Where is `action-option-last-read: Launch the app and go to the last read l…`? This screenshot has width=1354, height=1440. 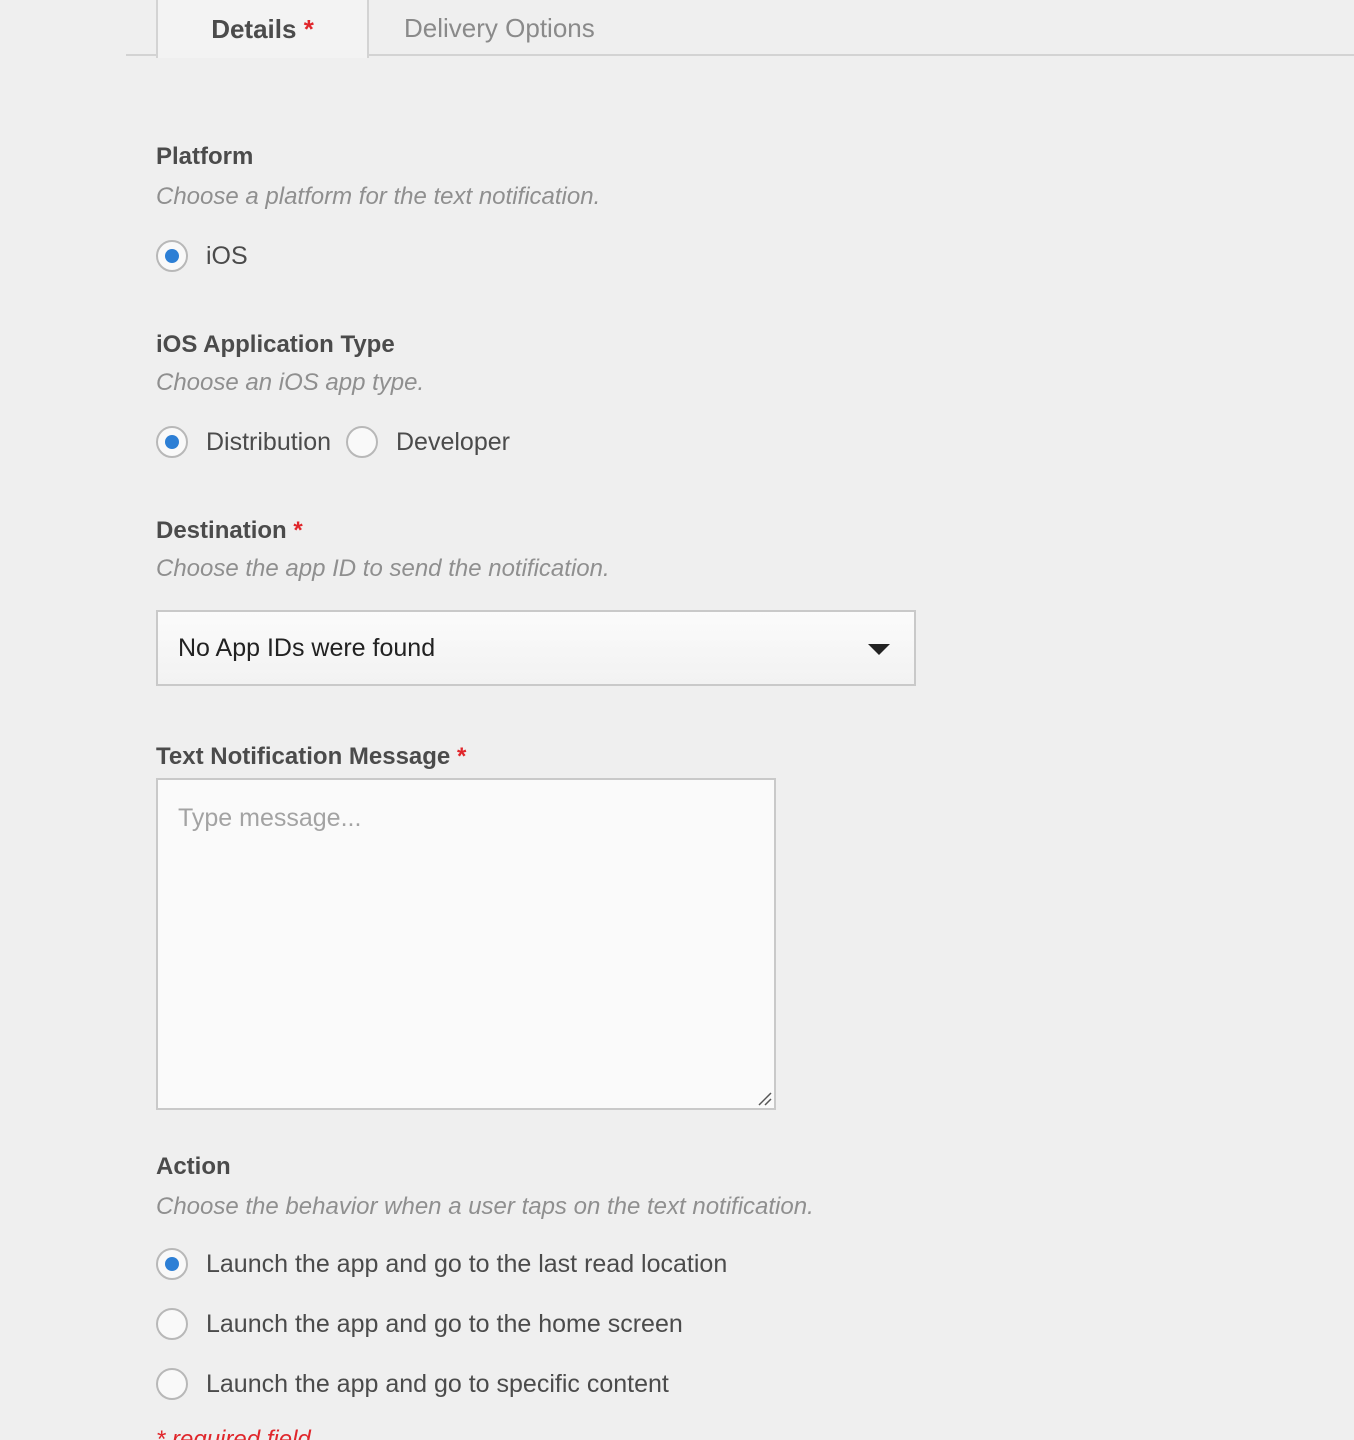
action-option-last-read: Launch the app and go to the last read l… is located at coordinates (441, 1264).